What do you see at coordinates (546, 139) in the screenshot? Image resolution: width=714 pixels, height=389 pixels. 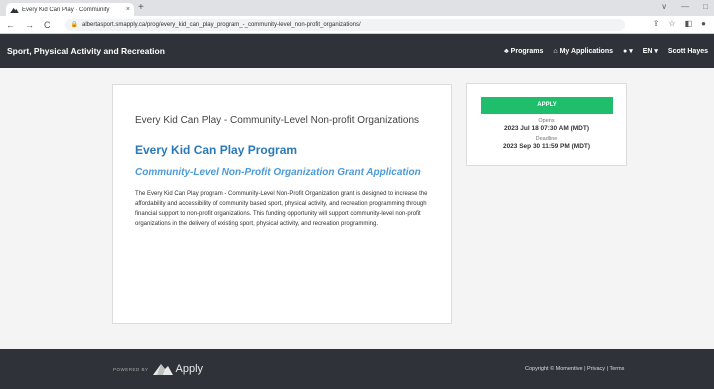 I see `deadline-label: Deadline` at bounding box center [546, 139].